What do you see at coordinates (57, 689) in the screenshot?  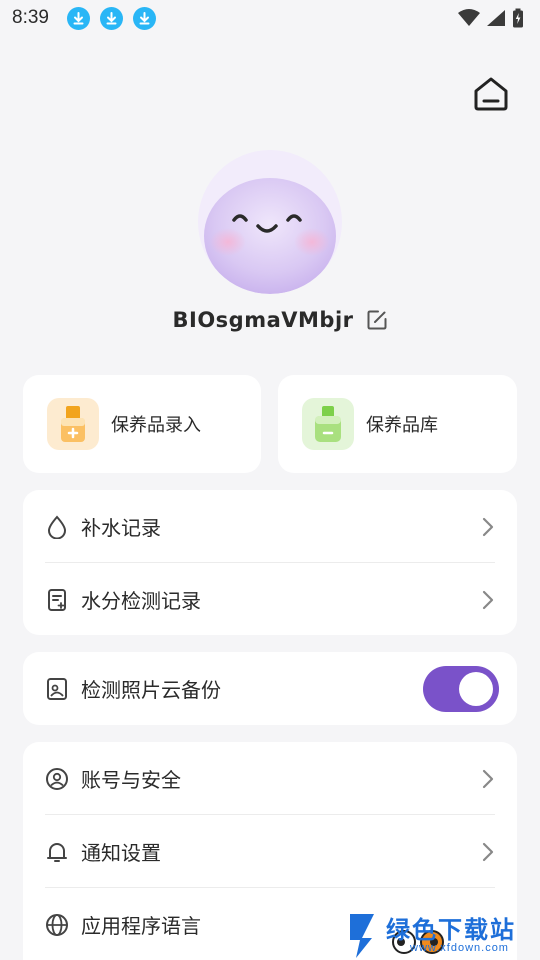 I see `photo-backup-icon` at bounding box center [57, 689].